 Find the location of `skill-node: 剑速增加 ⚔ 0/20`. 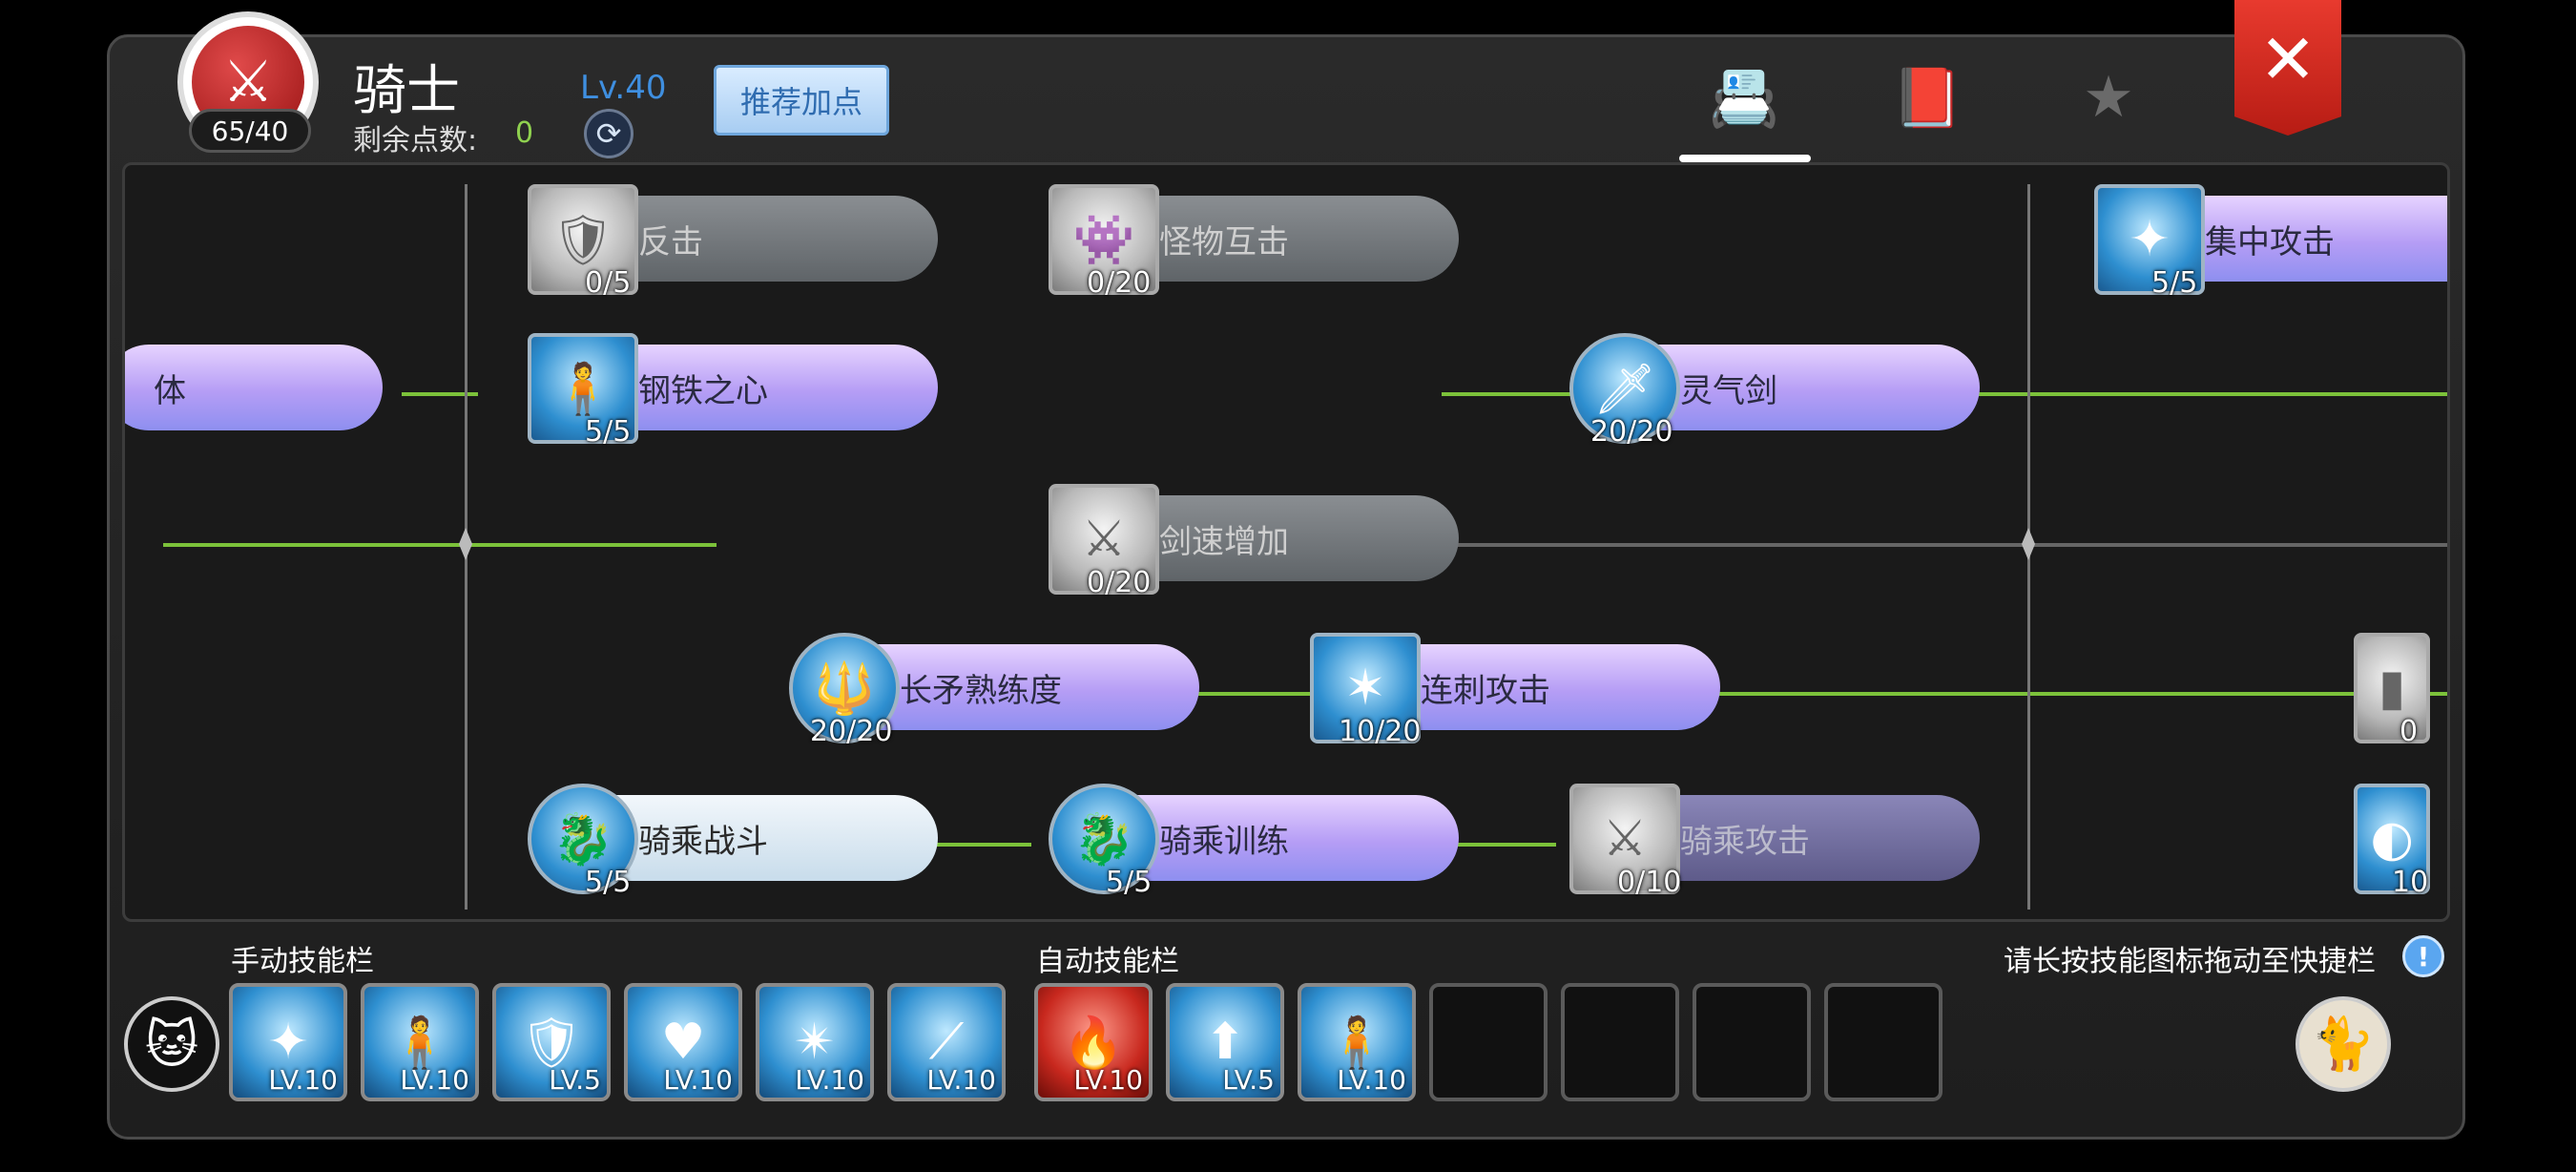

skill-node: 剑速增加 ⚔ 0/20 is located at coordinates (1254, 536).